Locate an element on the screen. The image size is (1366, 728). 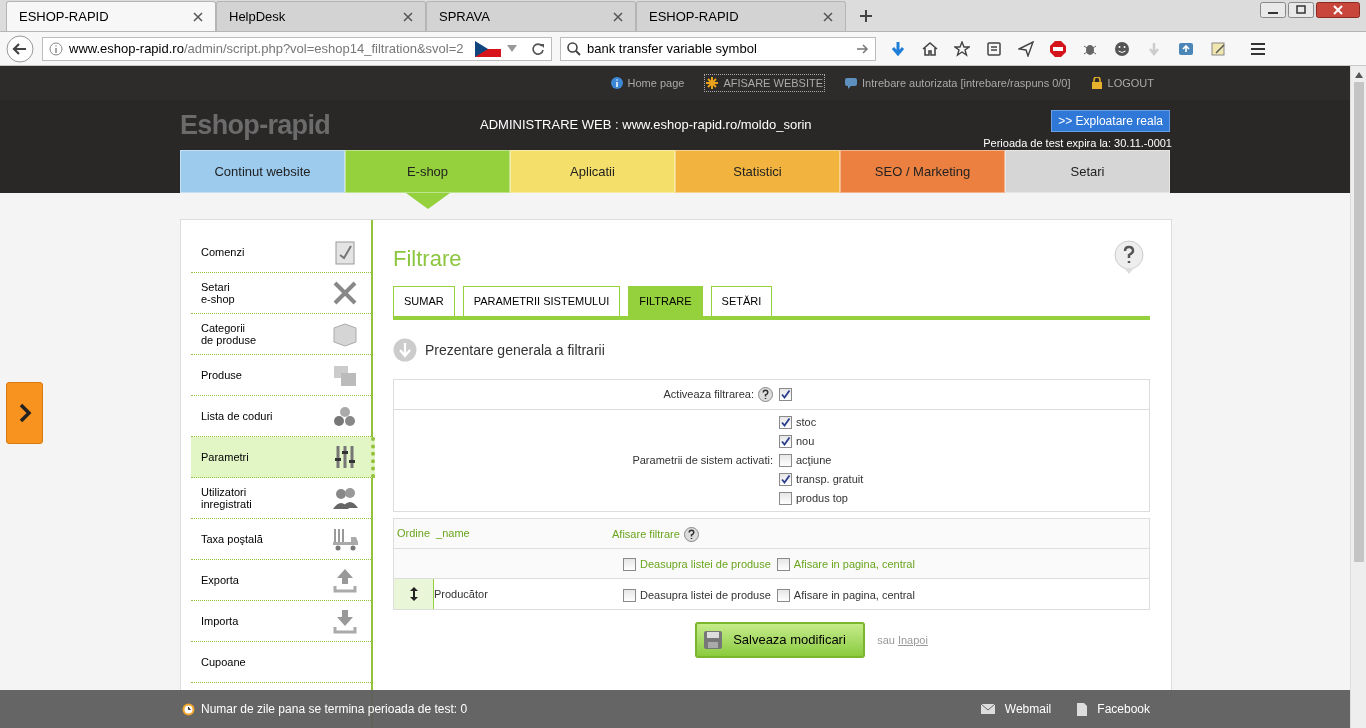
top-link: Home page is located at coordinates (647, 83).